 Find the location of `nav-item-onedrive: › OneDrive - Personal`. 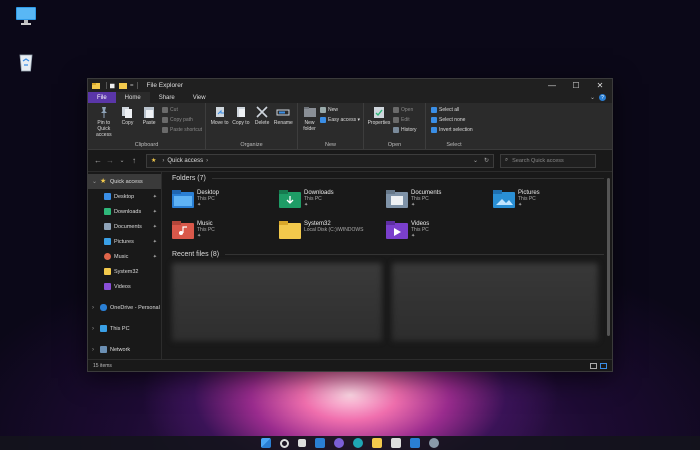

nav-item-onedrive: › OneDrive - Personal is located at coordinates (124, 307).